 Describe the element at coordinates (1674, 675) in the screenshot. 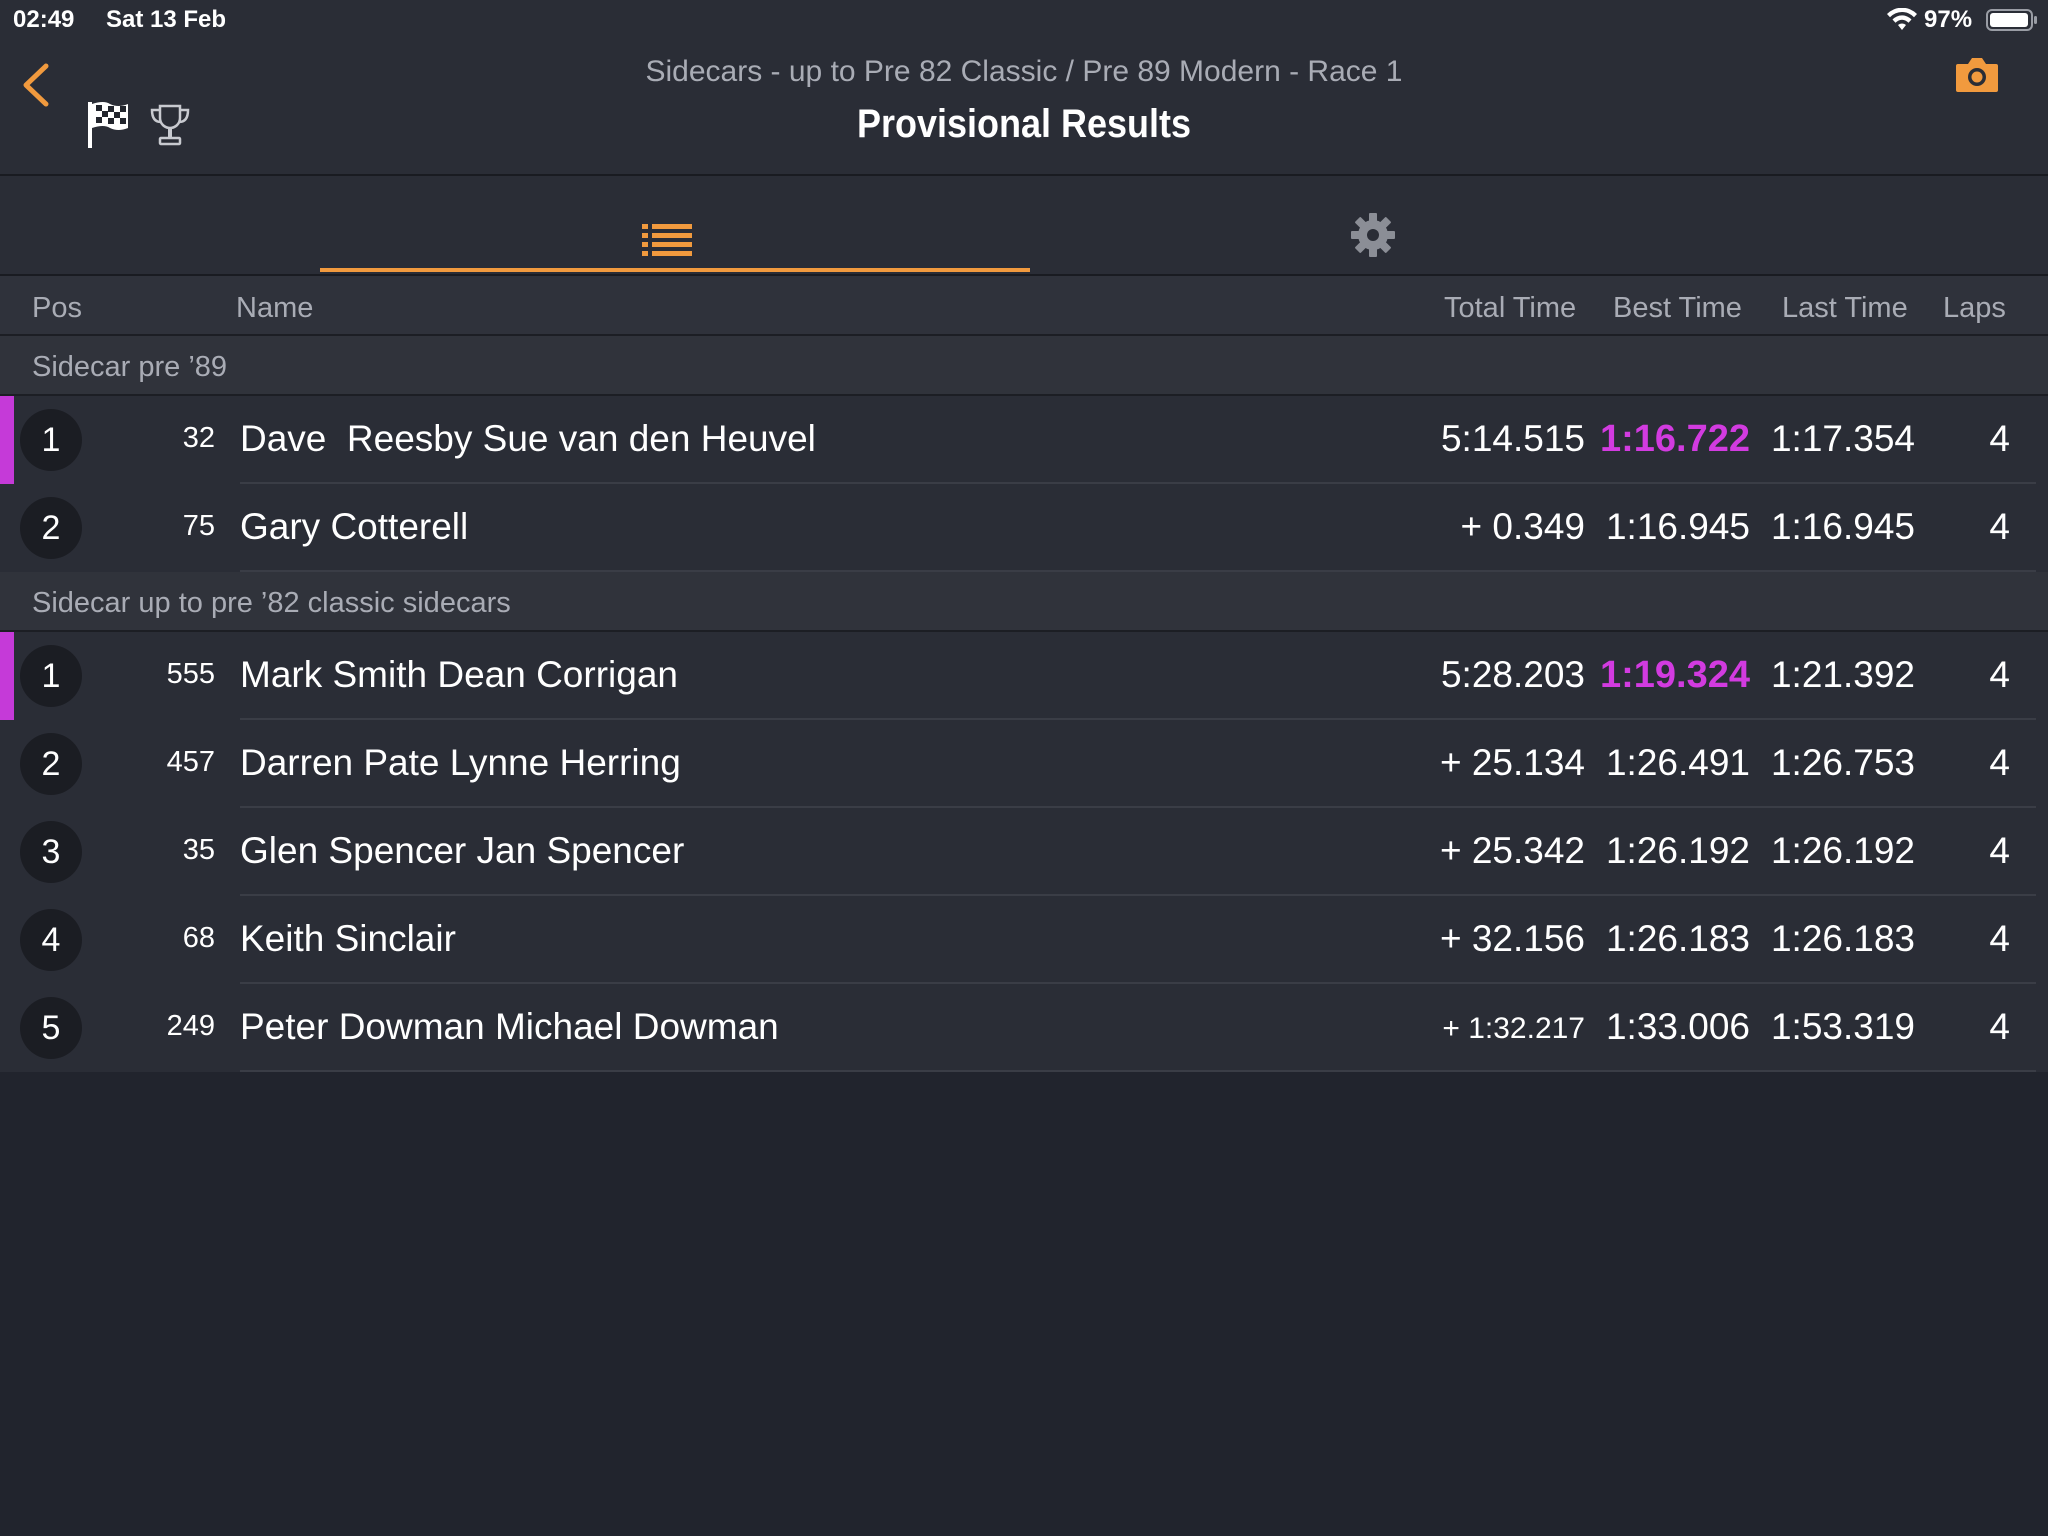

I see `best-time: 1:19.324` at that location.